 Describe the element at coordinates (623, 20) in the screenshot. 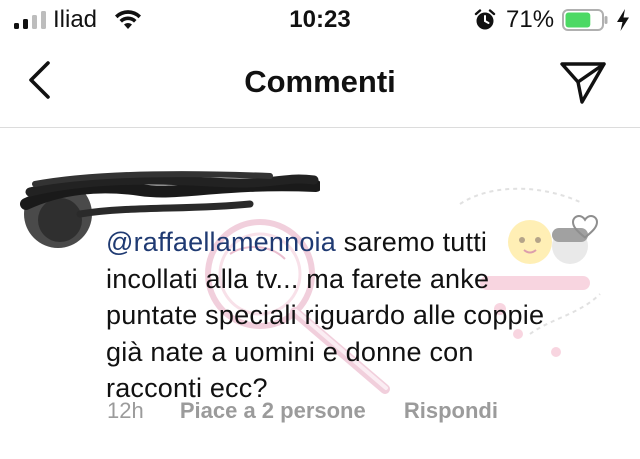

I see `charging-icon` at that location.